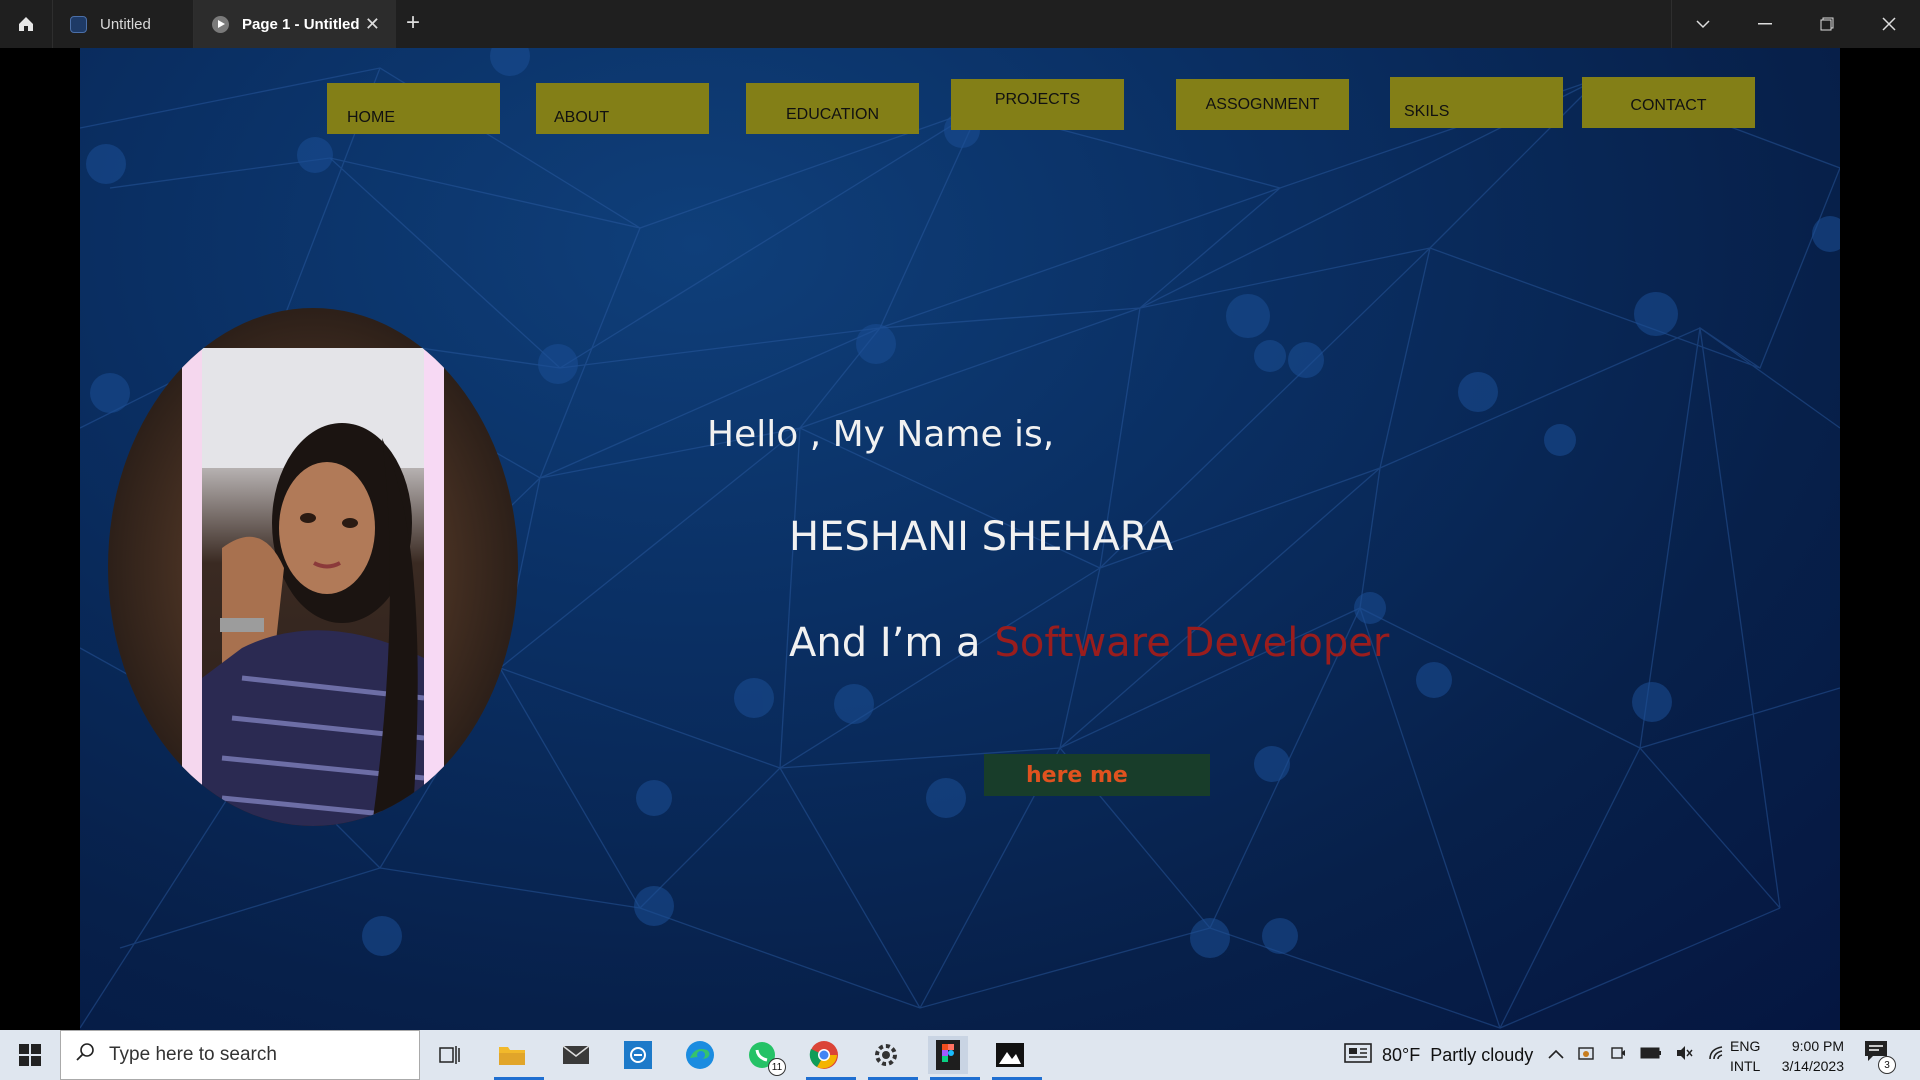  I want to click on volume-muted-icon, so click(1685, 1055).